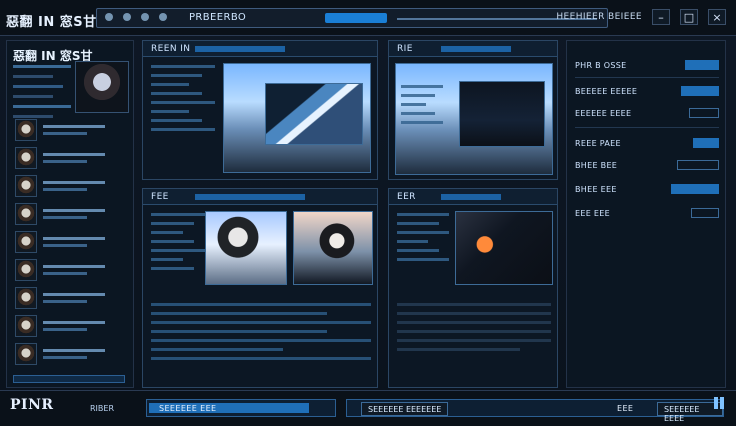  What do you see at coordinates (706, 143) in the screenshot?
I see `right-row-indicator` at bounding box center [706, 143].